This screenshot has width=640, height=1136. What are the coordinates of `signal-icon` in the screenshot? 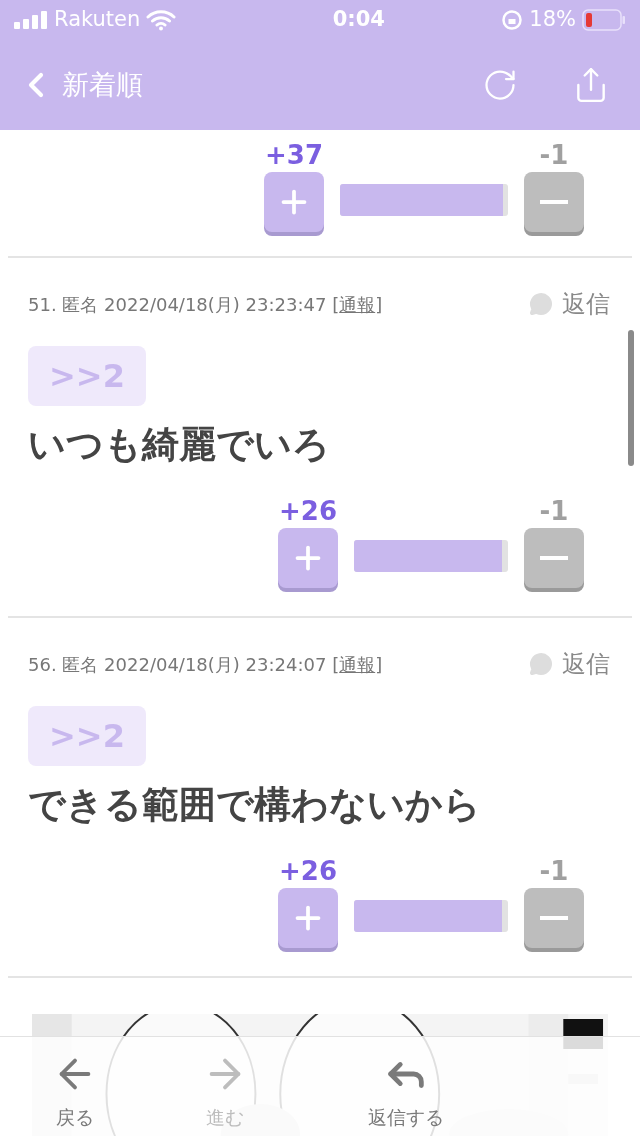 It's located at (31, 20).